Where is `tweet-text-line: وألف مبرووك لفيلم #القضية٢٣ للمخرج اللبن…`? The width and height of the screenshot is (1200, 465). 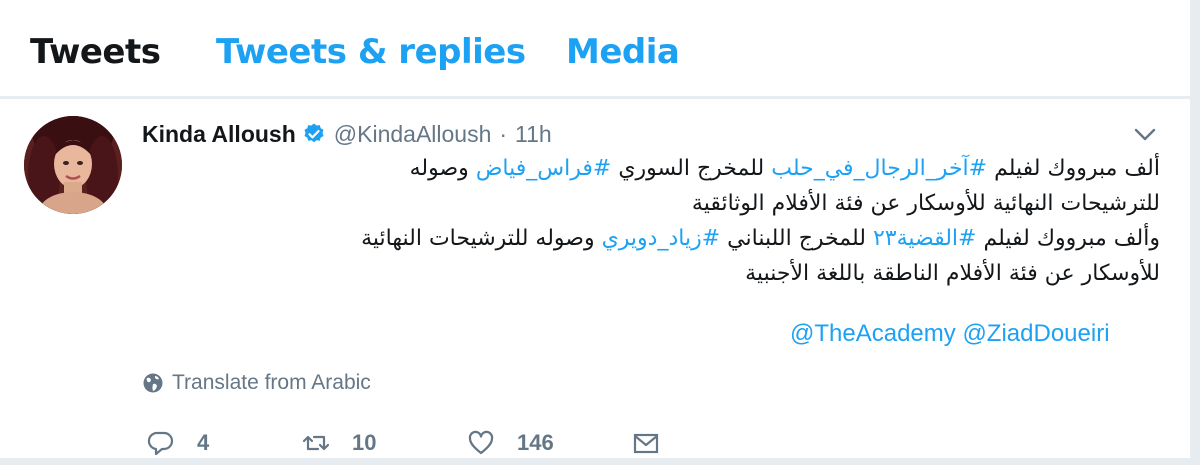
tweet-text-line: وألف مبرووك لفيلم #القضية٢٣ للمخرج اللبن… is located at coordinates (760, 238).